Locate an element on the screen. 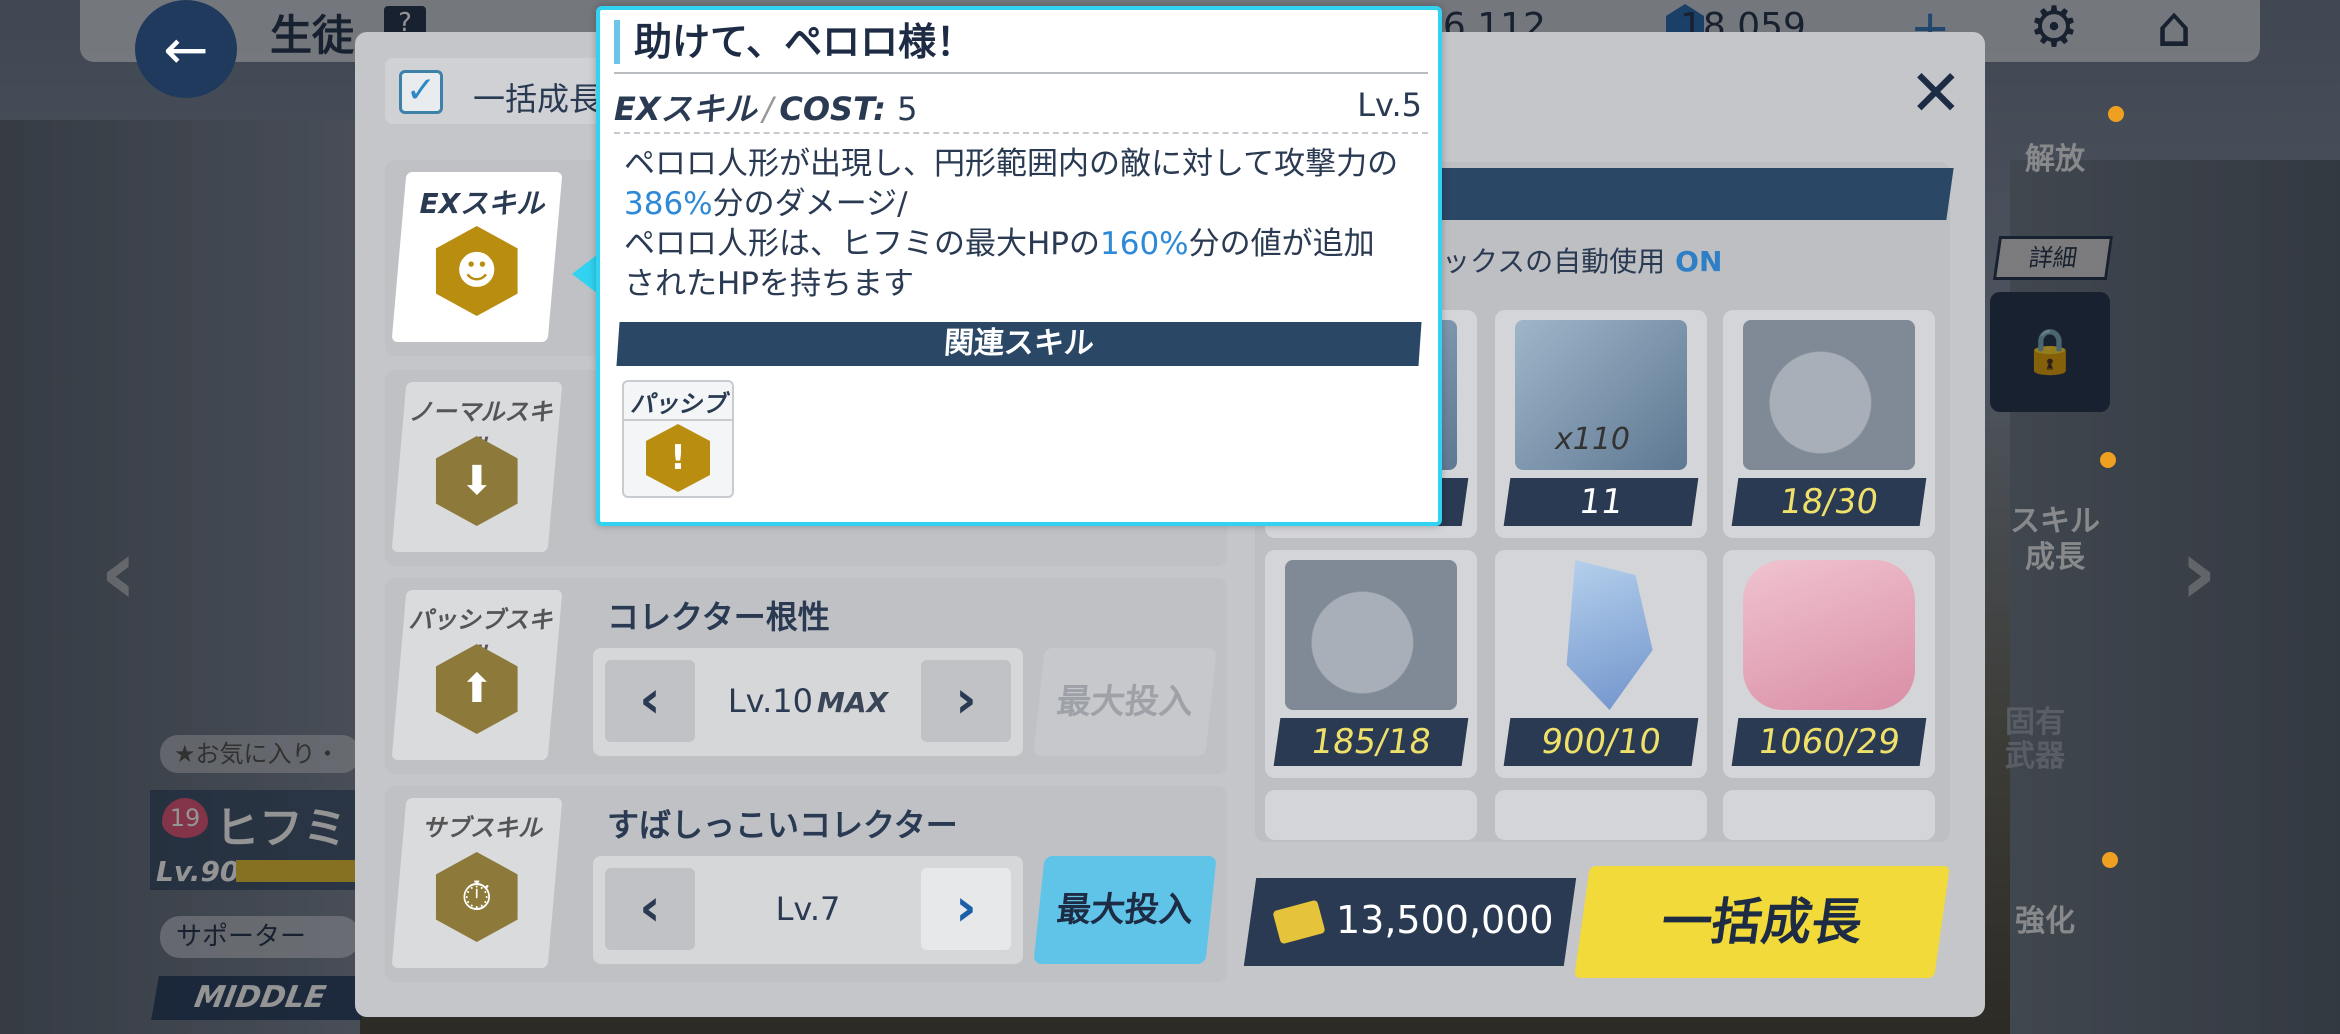 This screenshot has height=1034, width=2340. hp-percent: 160% is located at coordinates (1144, 244).